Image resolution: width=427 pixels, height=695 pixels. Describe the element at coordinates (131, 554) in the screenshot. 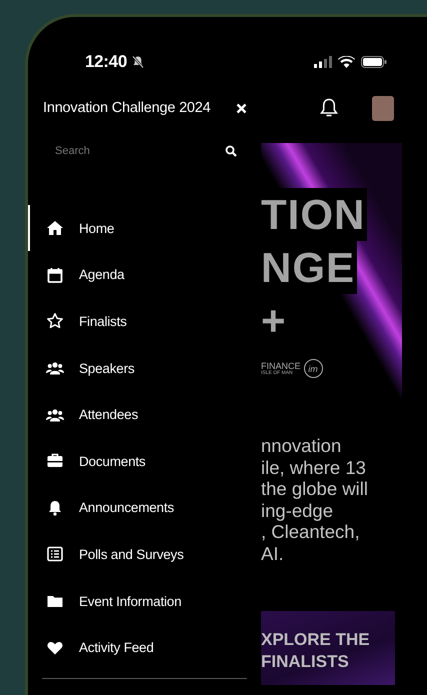

I see `menu-item: Polls and Surveys` at that location.